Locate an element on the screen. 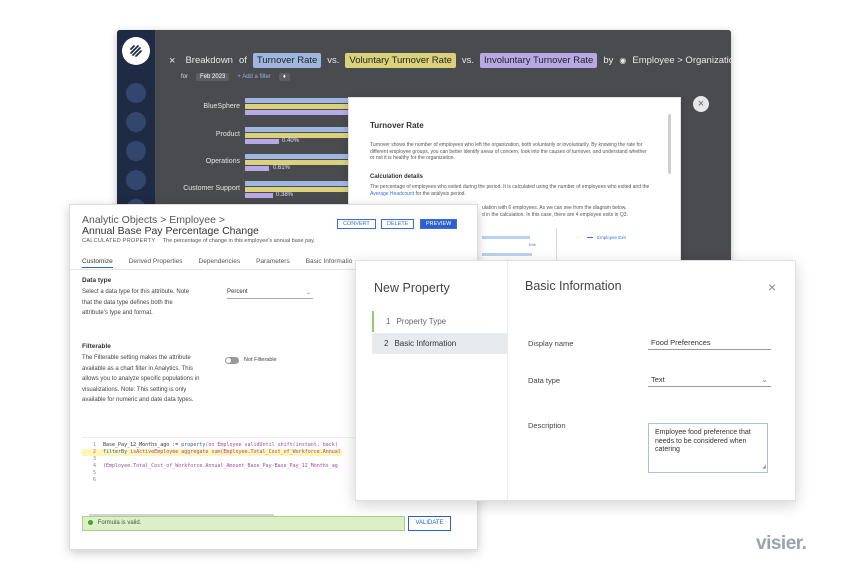 The height and width of the screenshot is (580, 847). dialog-title: New Property is located at coordinates (412, 288).